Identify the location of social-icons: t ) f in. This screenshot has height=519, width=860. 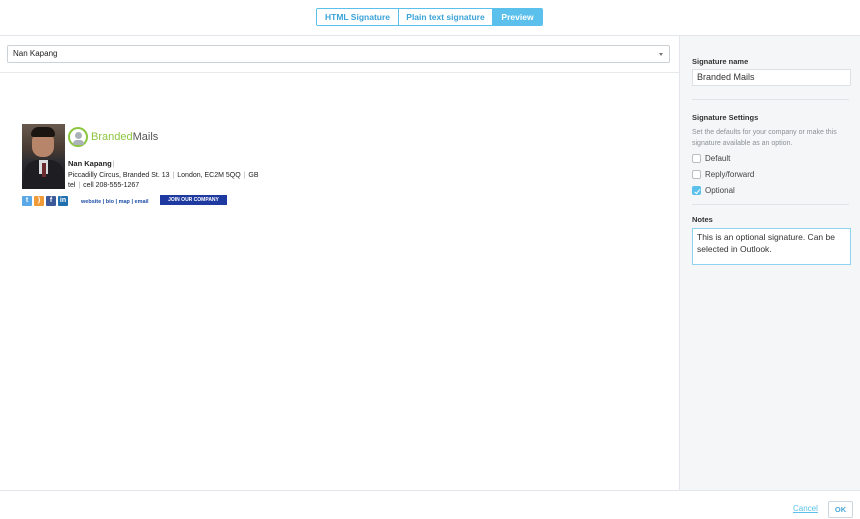
(45, 201).